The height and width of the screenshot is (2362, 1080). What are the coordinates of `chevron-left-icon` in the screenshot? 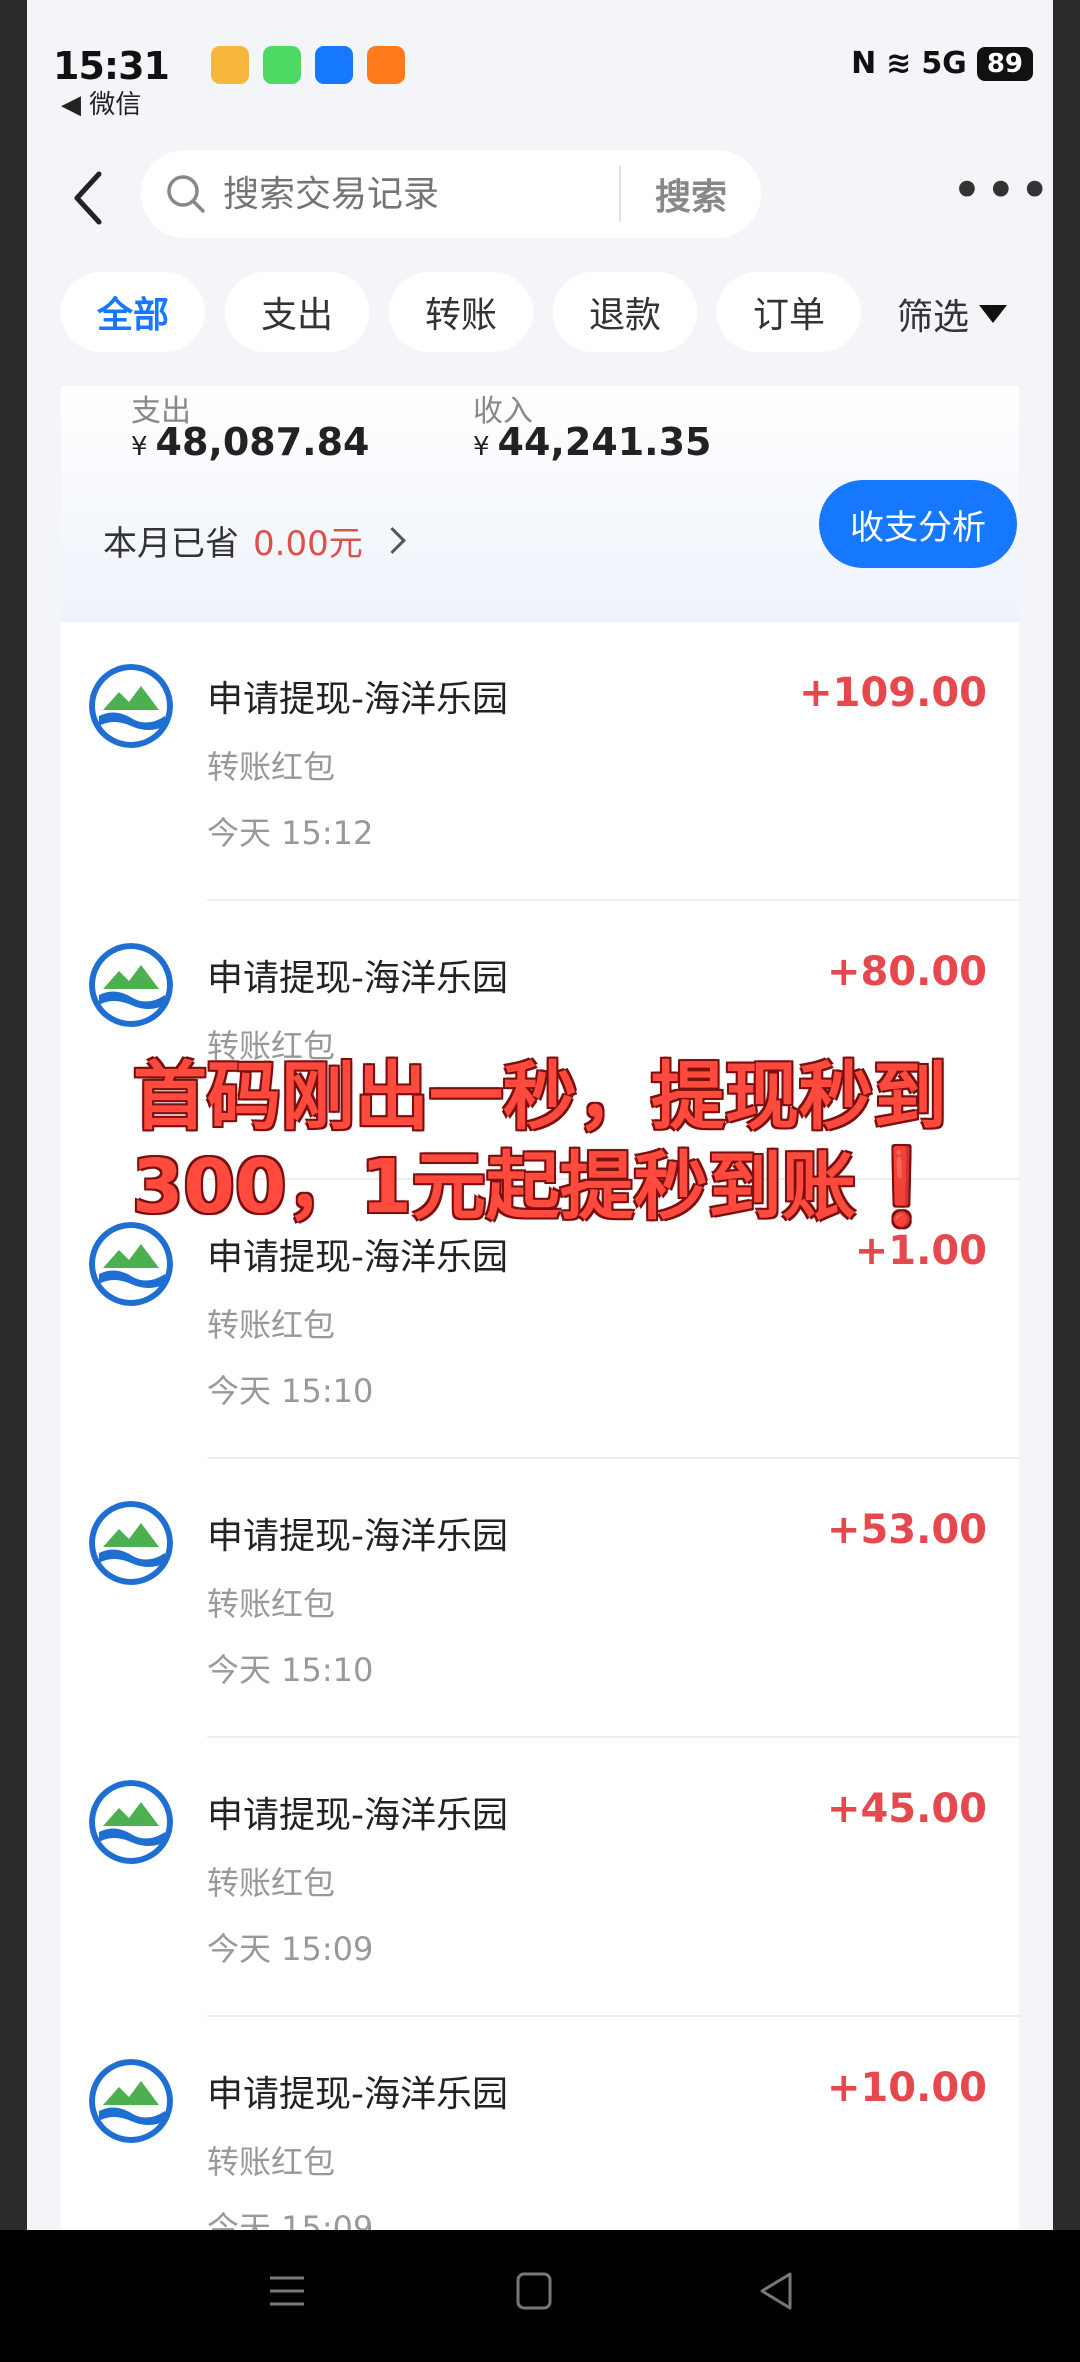 It's located at (88, 198).